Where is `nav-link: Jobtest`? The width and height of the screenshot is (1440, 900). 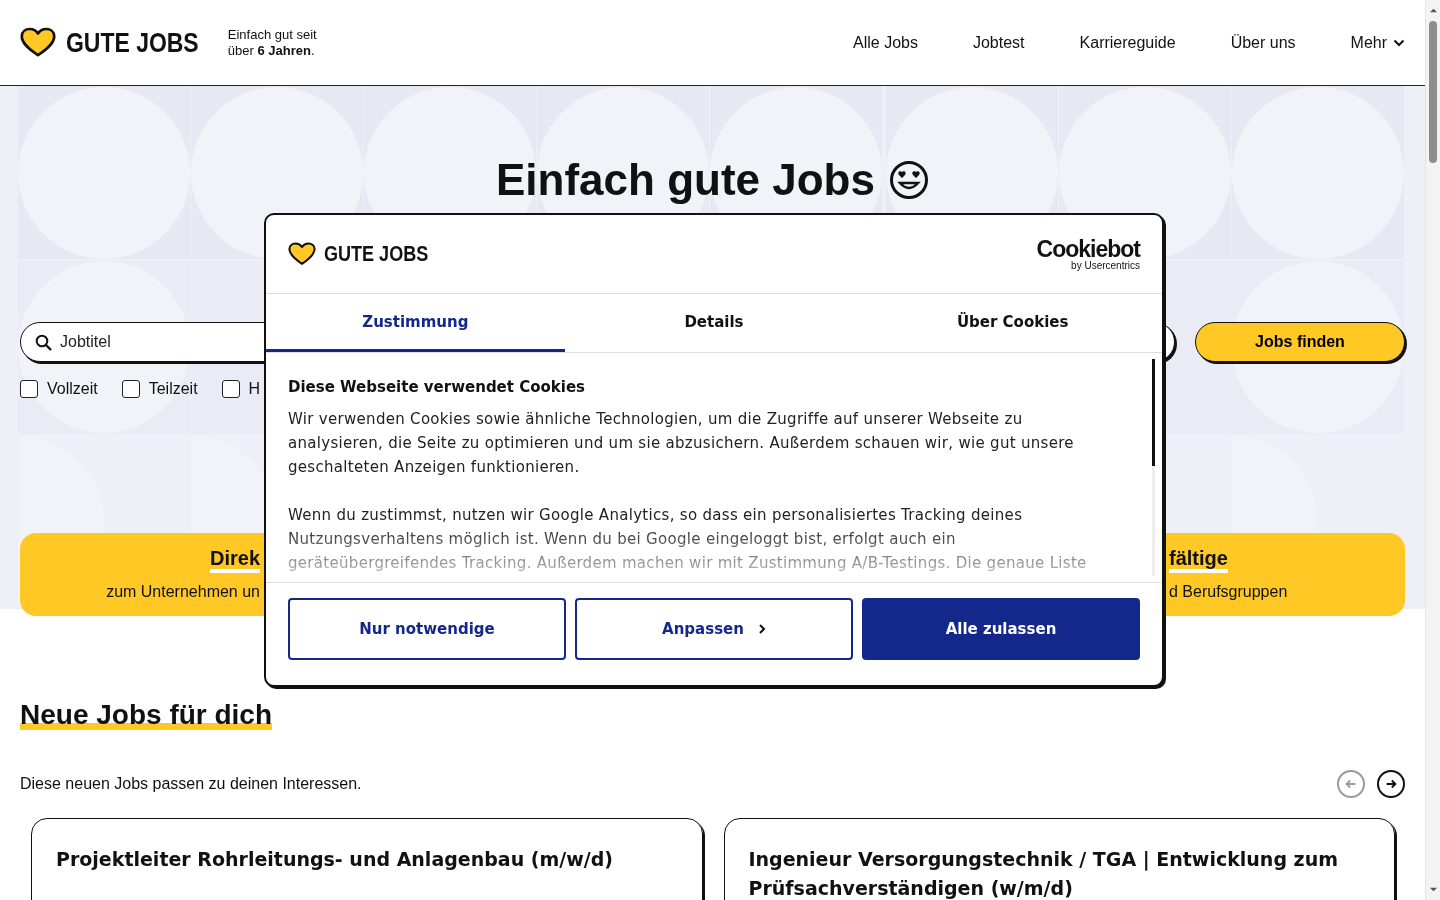
nav-link: Jobtest is located at coordinates (998, 42).